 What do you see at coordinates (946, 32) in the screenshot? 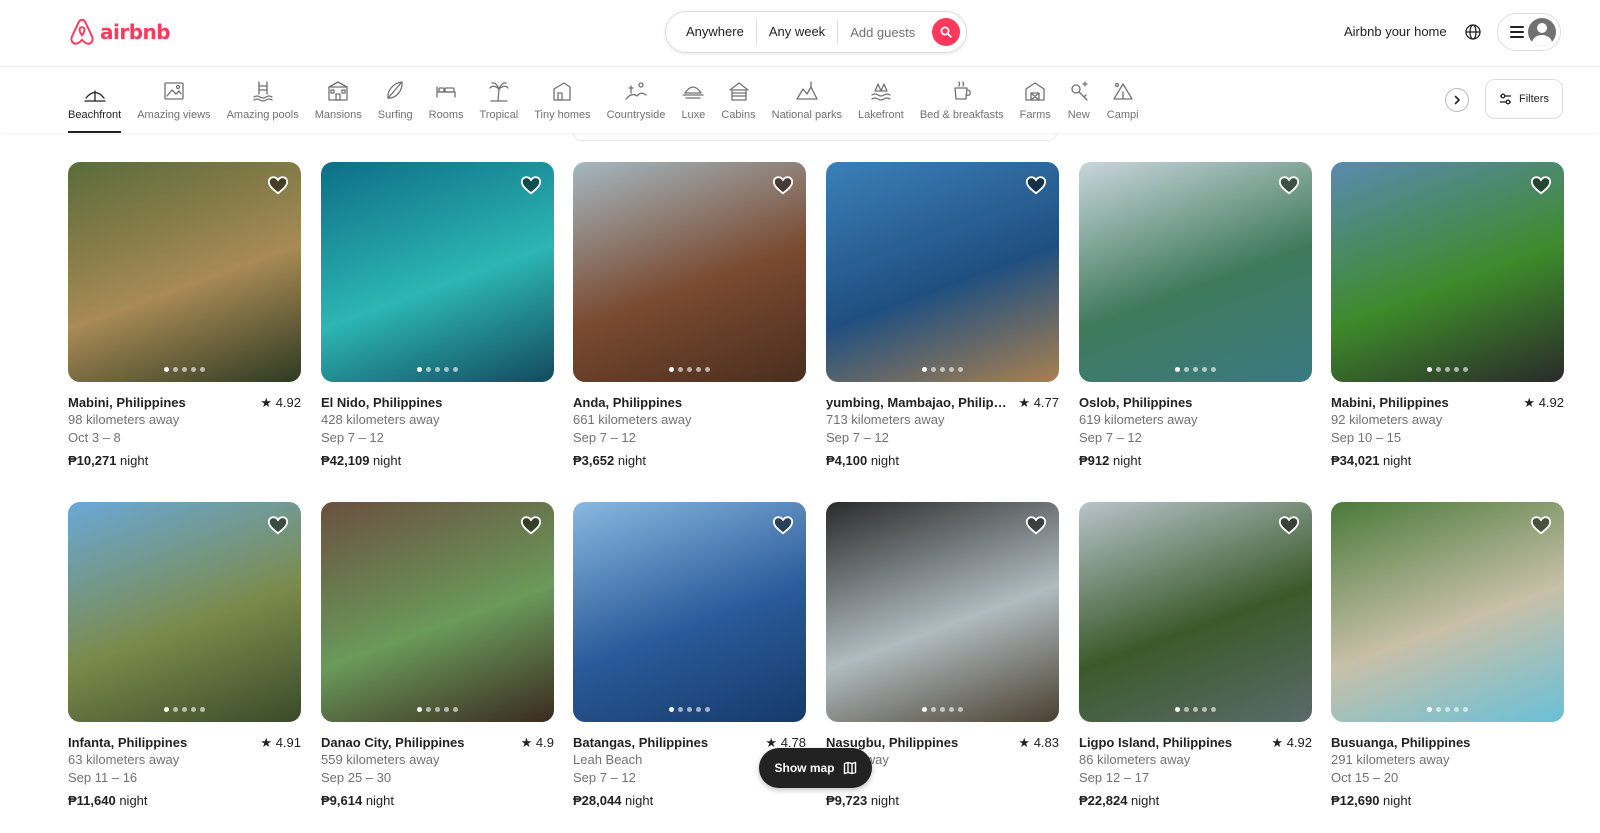
I see `search-button` at bounding box center [946, 32].